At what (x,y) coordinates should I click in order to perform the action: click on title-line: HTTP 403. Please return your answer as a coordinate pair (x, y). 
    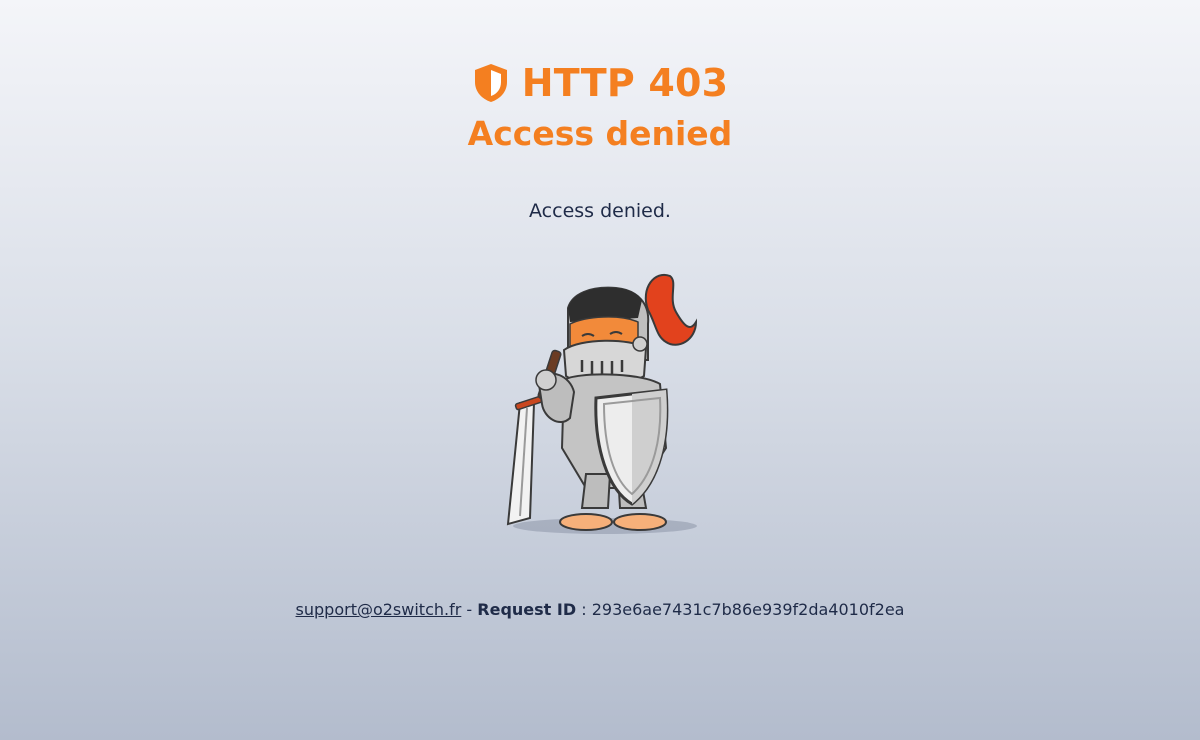
    Looking at the image, I should click on (600, 83).